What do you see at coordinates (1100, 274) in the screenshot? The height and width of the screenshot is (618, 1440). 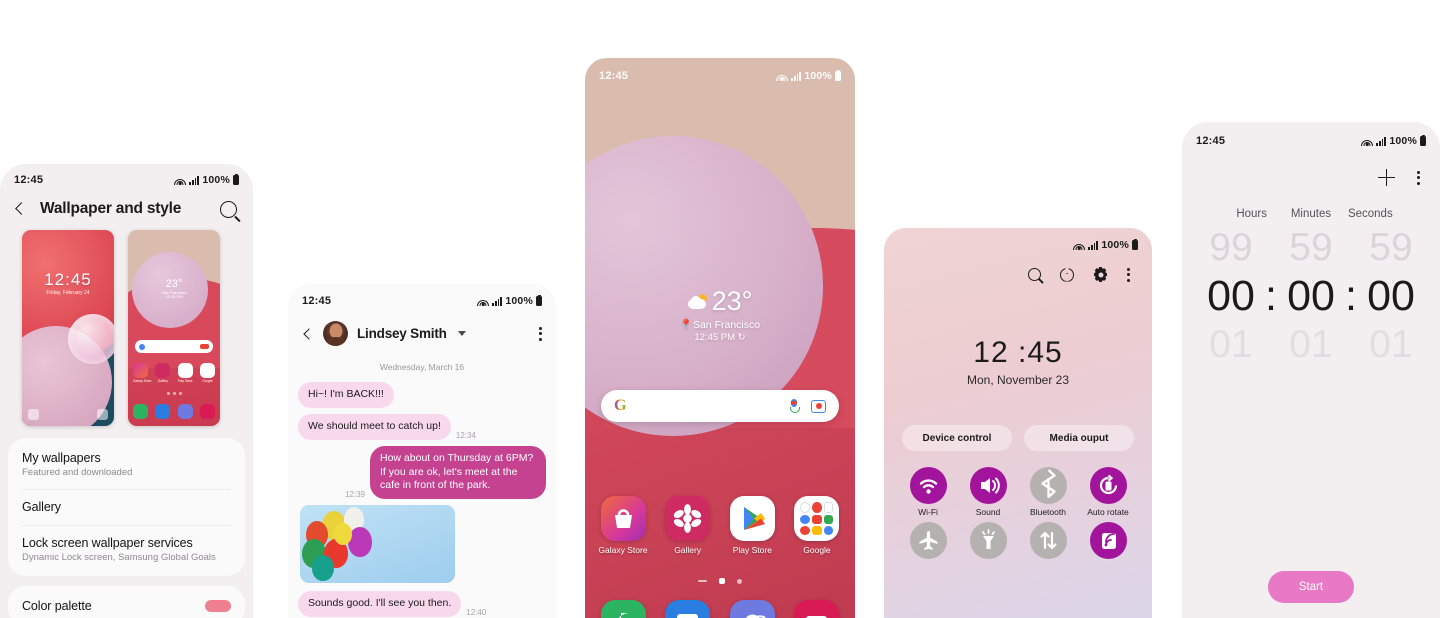 I see `settings-gear-icon` at bounding box center [1100, 274].